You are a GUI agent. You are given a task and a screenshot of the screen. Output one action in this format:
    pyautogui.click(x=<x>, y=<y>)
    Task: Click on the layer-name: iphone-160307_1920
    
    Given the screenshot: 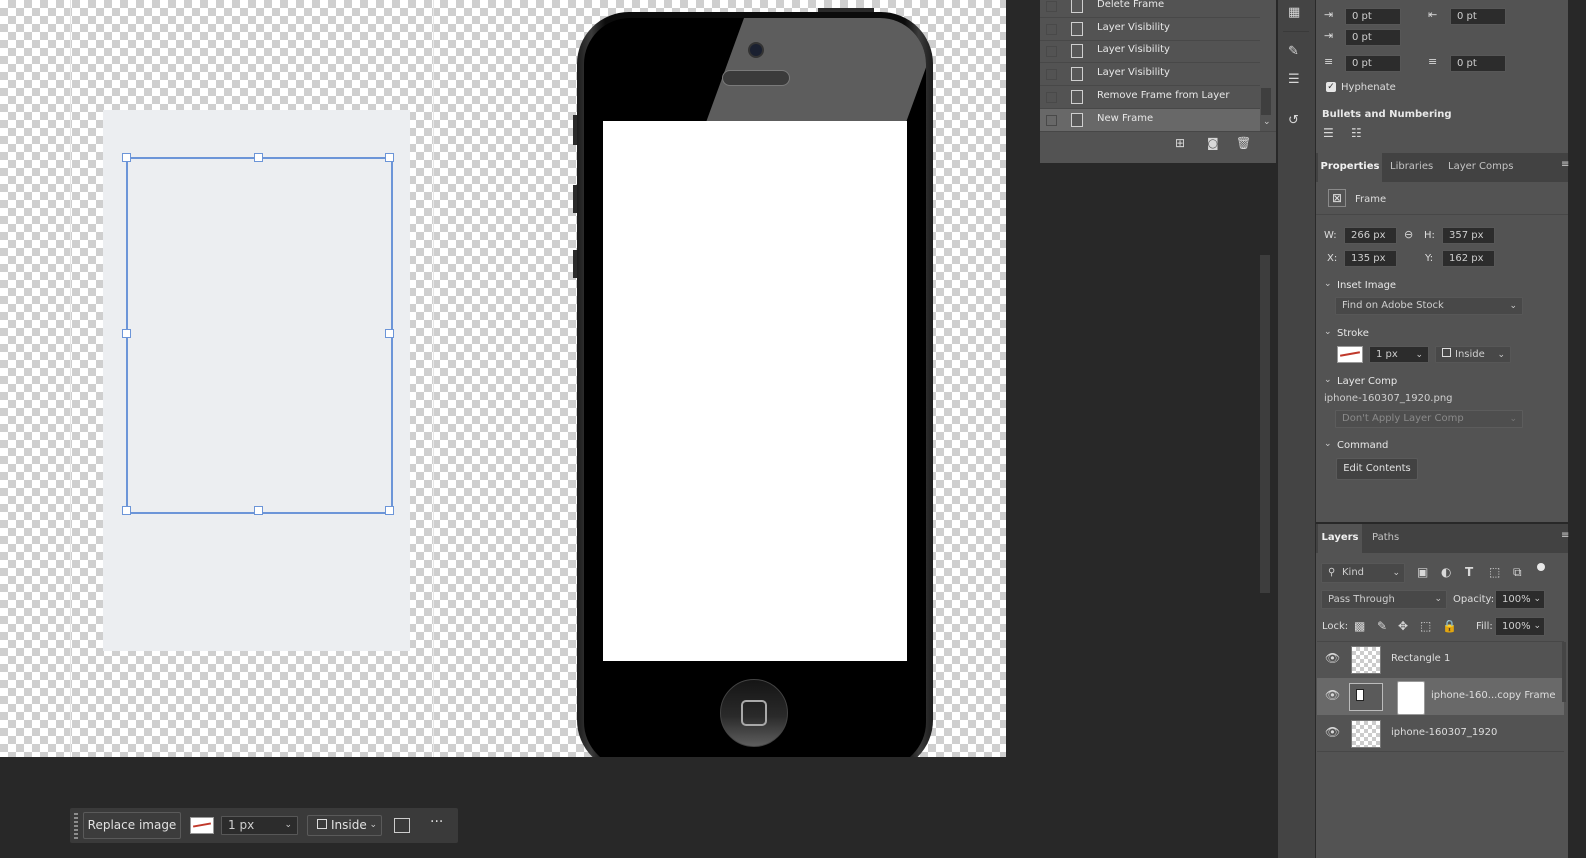 What is the action you would take?
    pyautogui.click(x=1444, y=732)
    